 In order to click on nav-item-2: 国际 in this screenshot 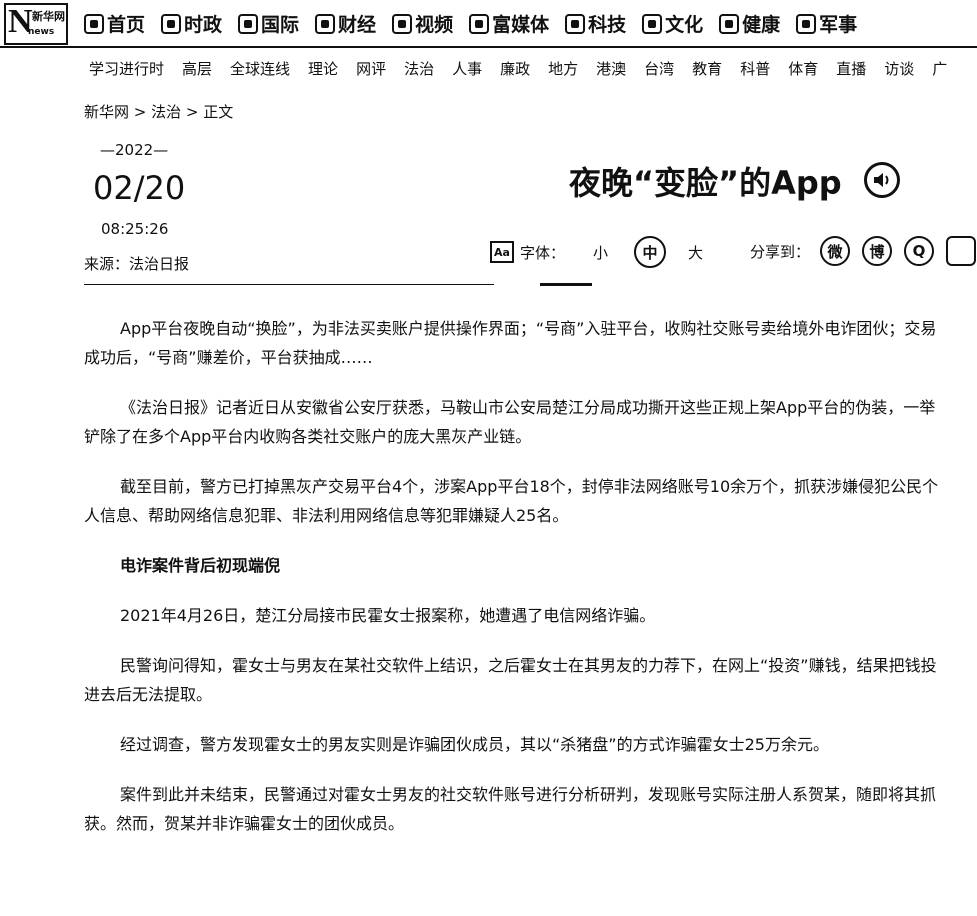, I will do `click(268, 23)`.